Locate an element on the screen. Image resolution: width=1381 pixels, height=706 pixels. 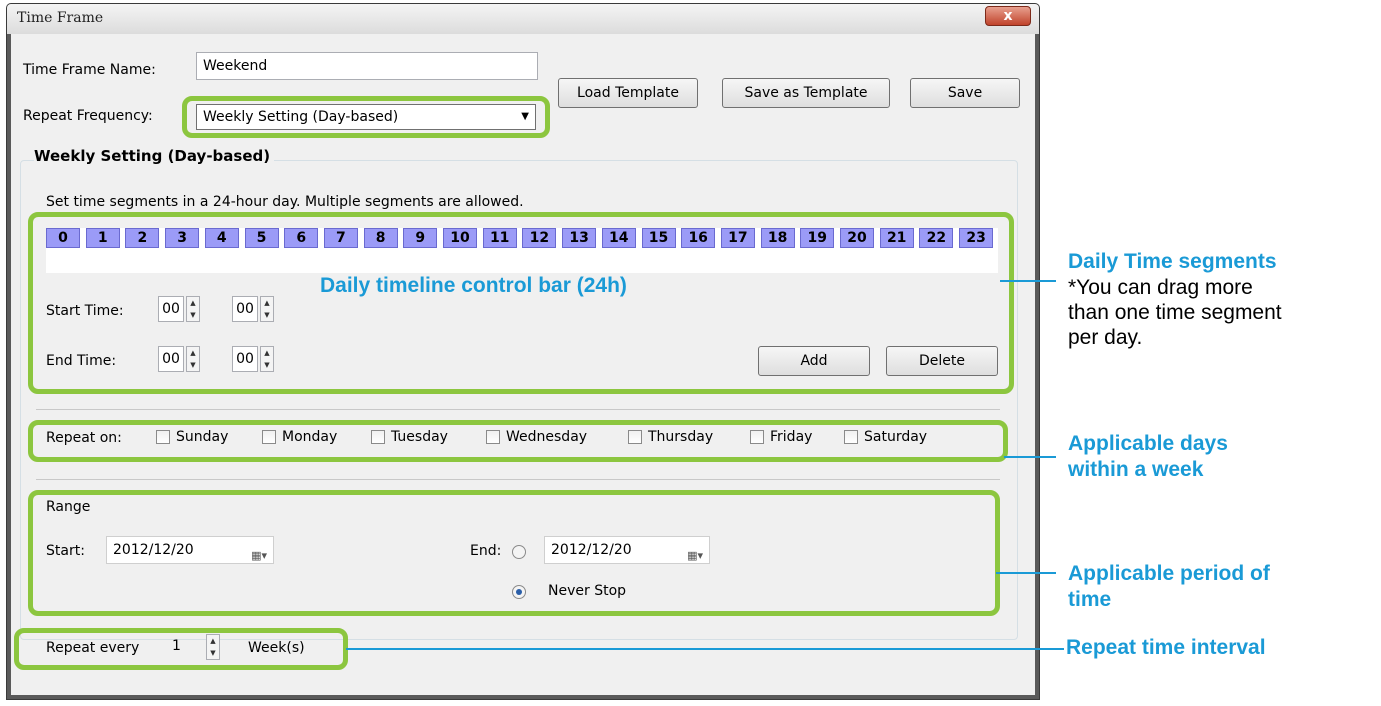
title-bar: Time Frame x is located at coordinates (523, 19).